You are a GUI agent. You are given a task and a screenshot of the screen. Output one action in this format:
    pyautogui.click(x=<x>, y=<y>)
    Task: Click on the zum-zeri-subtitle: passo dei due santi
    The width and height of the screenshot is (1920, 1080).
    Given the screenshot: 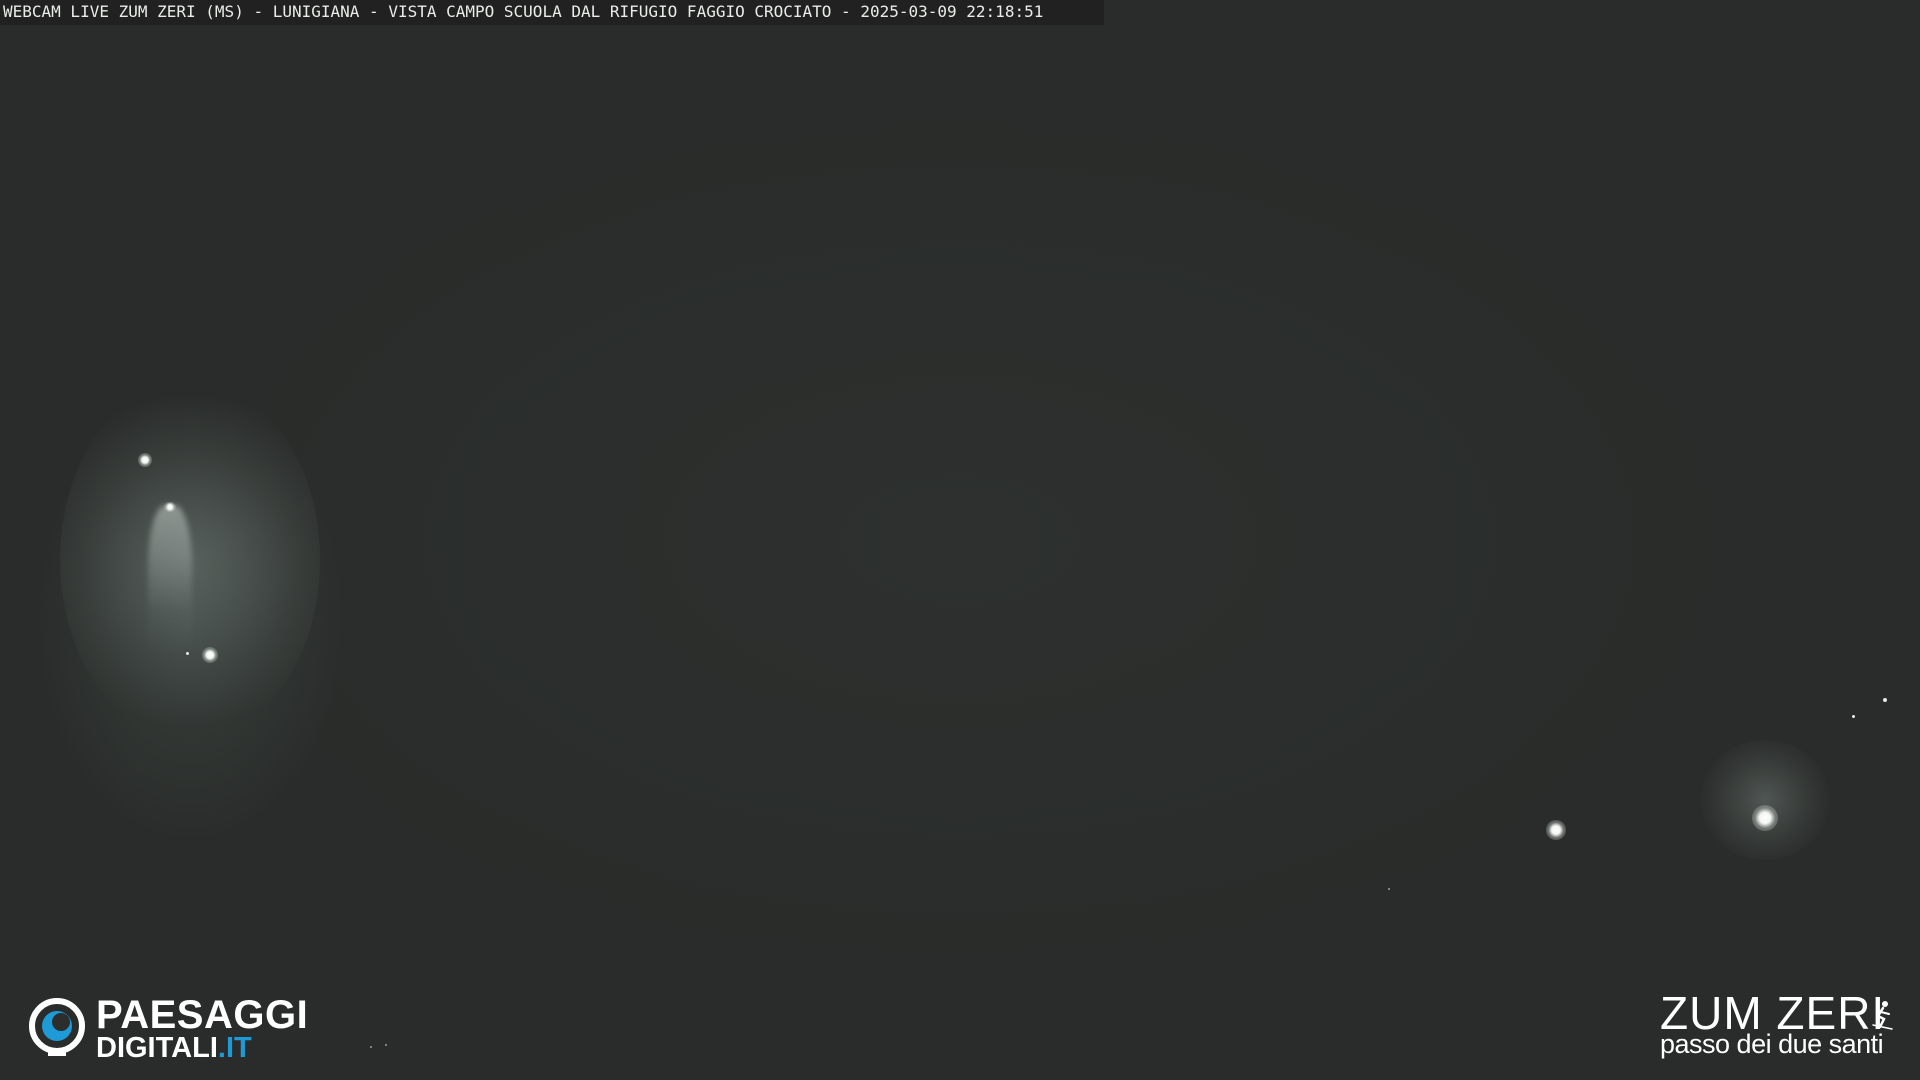 What is the action you would take?
    pyautogui.click(x=1772, y=1044)
    